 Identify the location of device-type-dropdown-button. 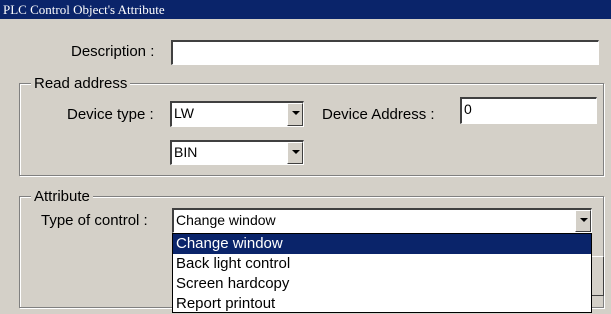
(295, 114).